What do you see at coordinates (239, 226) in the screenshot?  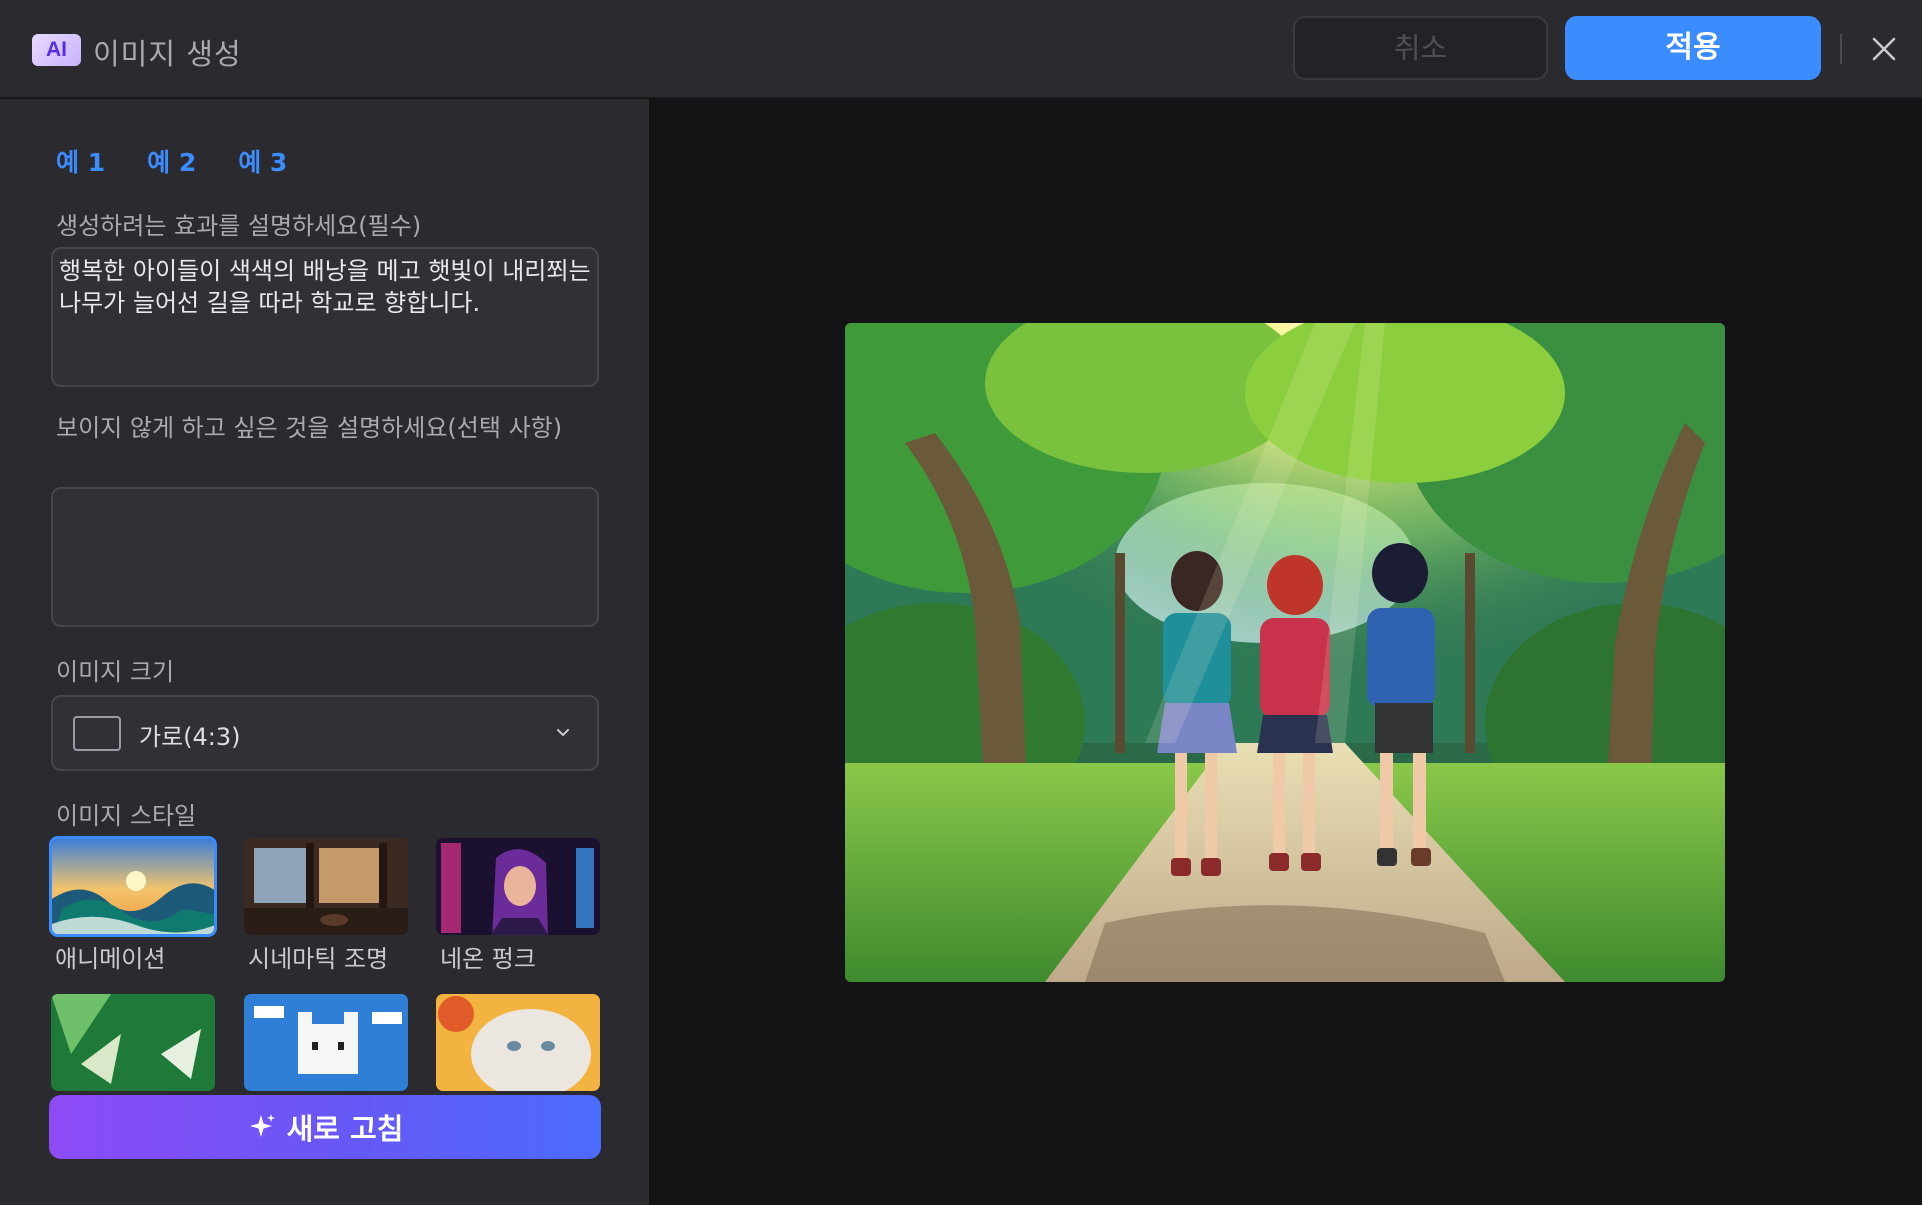 I see `prompt-label: 생성하려는 효과를 설명하세요(필수)` at bounding box center [239, 226].